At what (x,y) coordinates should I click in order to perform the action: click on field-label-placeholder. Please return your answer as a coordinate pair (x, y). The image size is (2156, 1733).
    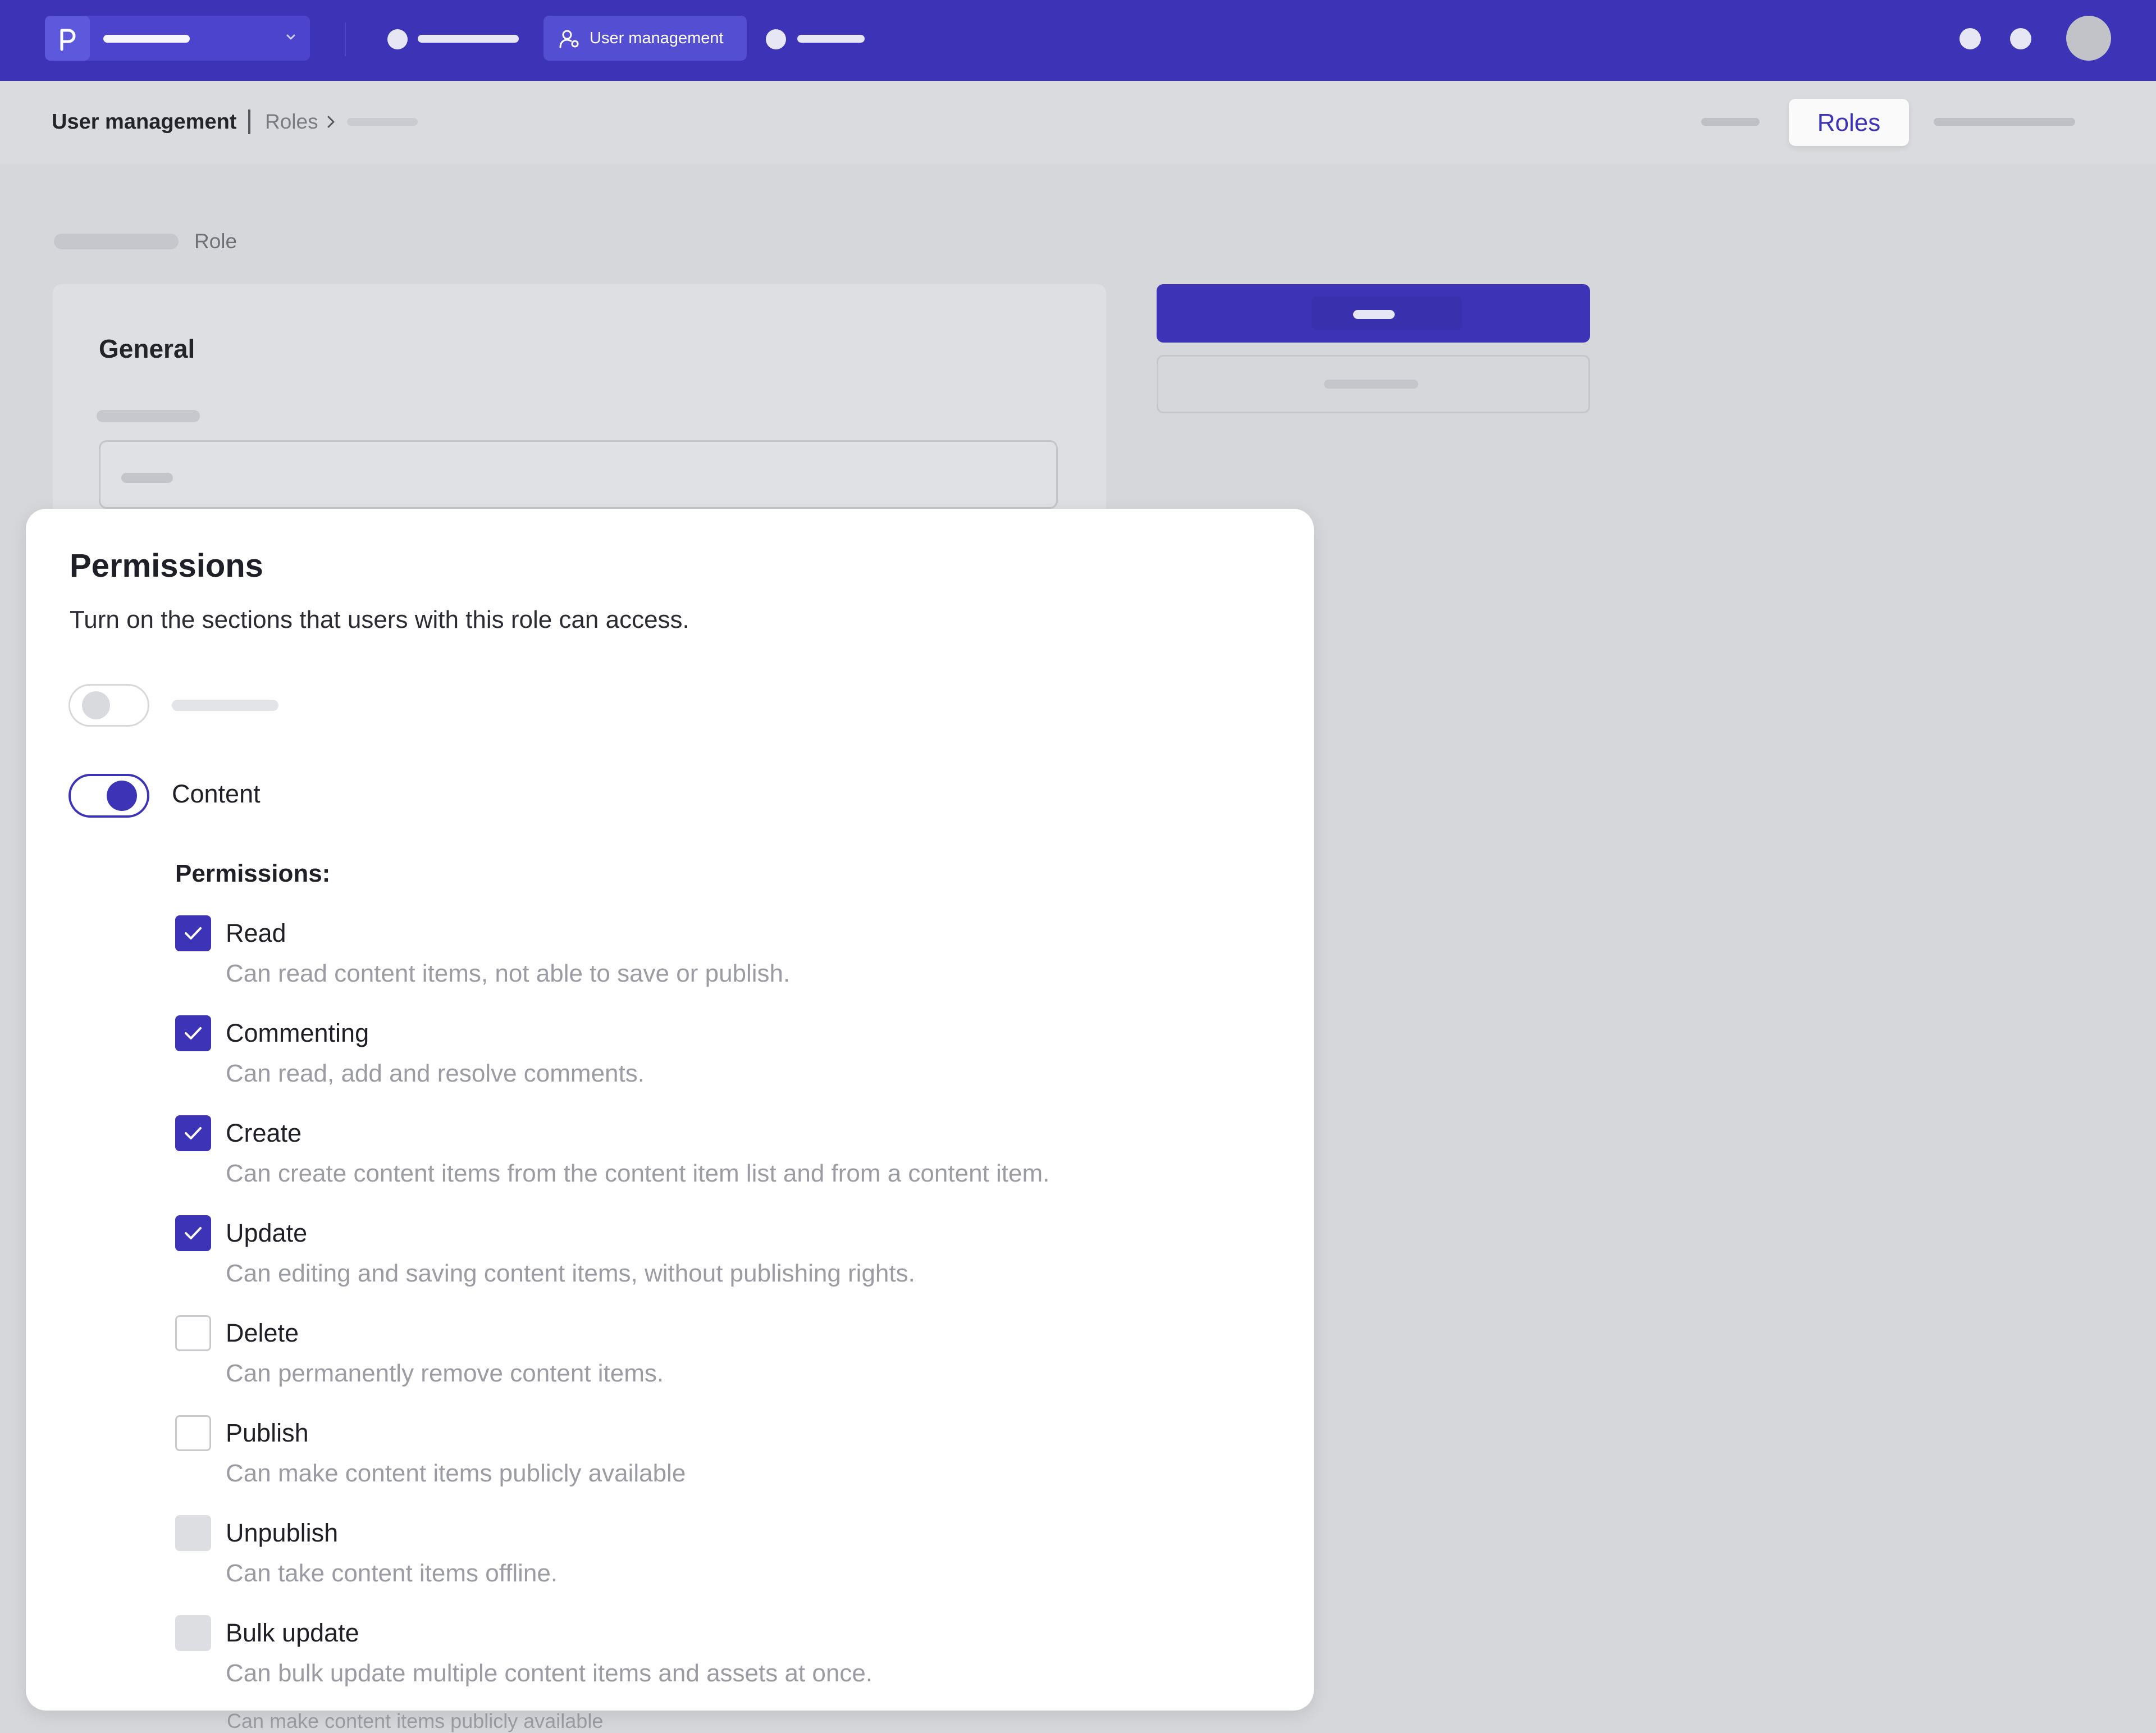
    Looking at the image, I should click on (148, 416).